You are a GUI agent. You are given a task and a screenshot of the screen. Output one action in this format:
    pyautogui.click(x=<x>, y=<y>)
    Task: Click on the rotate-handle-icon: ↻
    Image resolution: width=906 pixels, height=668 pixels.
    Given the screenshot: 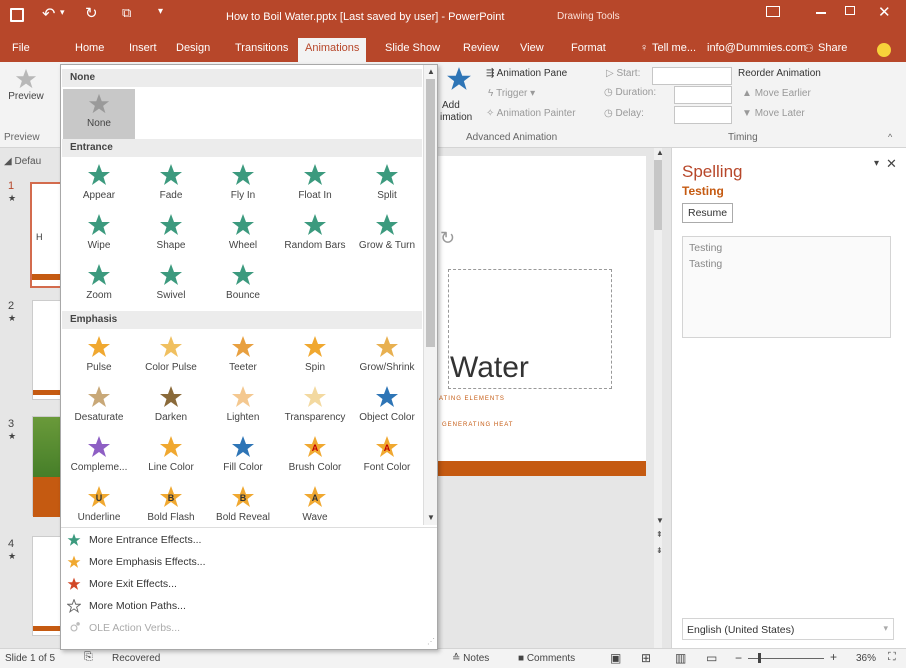 What is the action you would take?
    pyautogui.click(x=447, y=238)
    